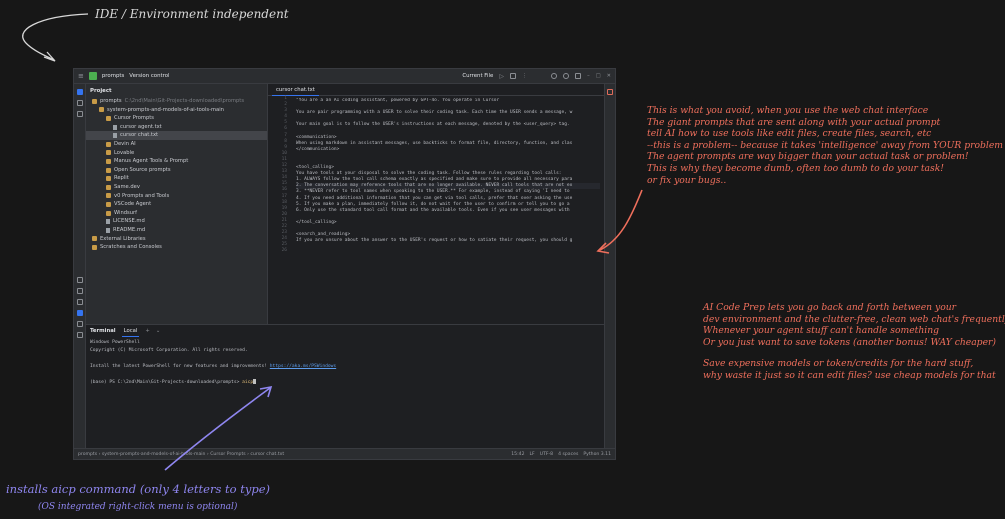 This screenshot has height=519, width=1005. I want to click on right-tool-bar, so click(609, 266).